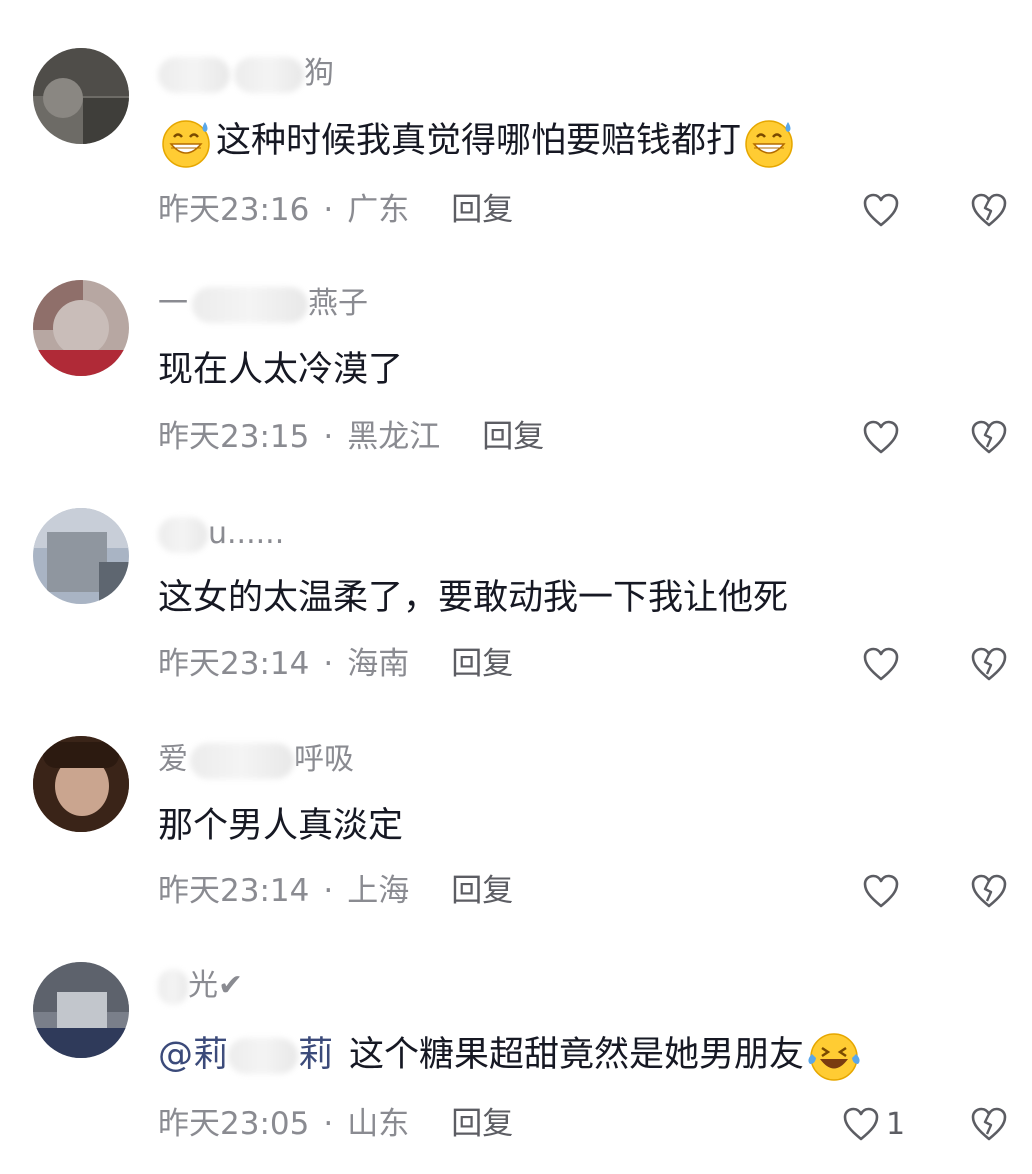 This screenshot has height=1174, width=1032. I want to click on timestamp: 昨天23:16, so click(234, 210).